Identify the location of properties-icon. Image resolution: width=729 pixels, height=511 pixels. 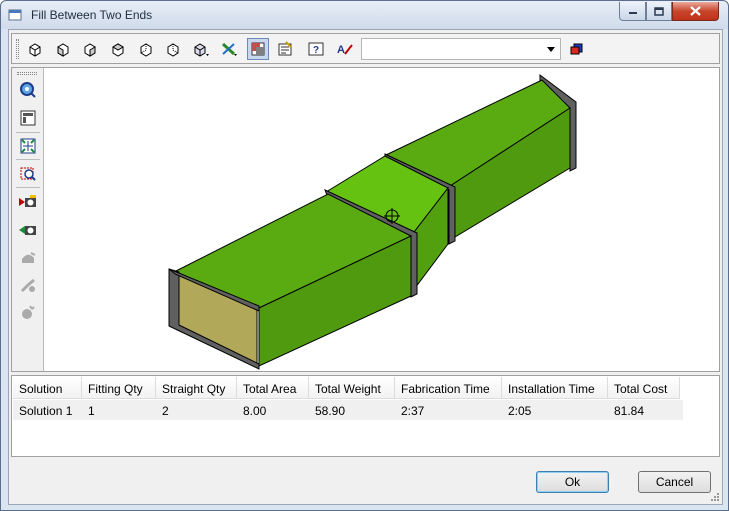
(285, 48).